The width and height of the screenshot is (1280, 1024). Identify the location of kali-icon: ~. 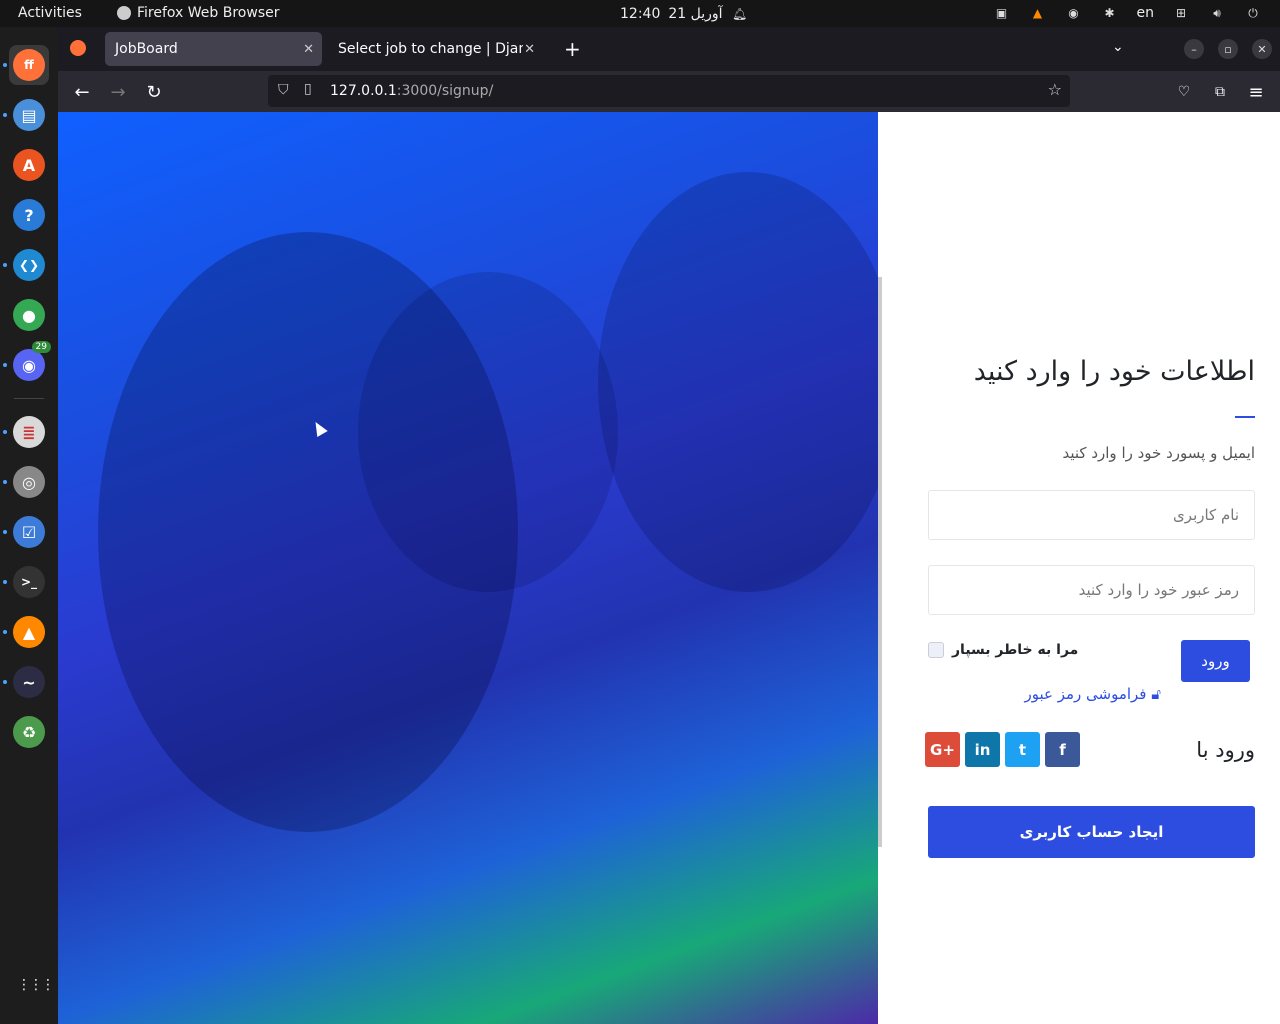
(29, 682).